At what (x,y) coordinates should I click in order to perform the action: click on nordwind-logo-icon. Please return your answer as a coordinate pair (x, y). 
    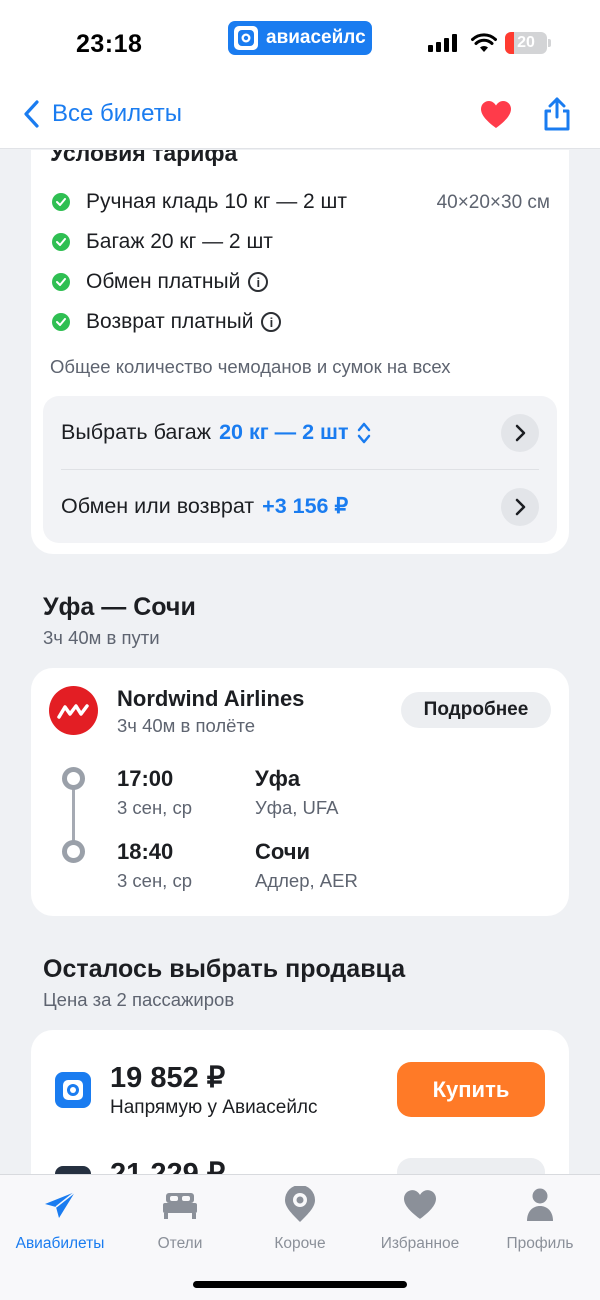
    Looking at the image, I should click on (73, 710).